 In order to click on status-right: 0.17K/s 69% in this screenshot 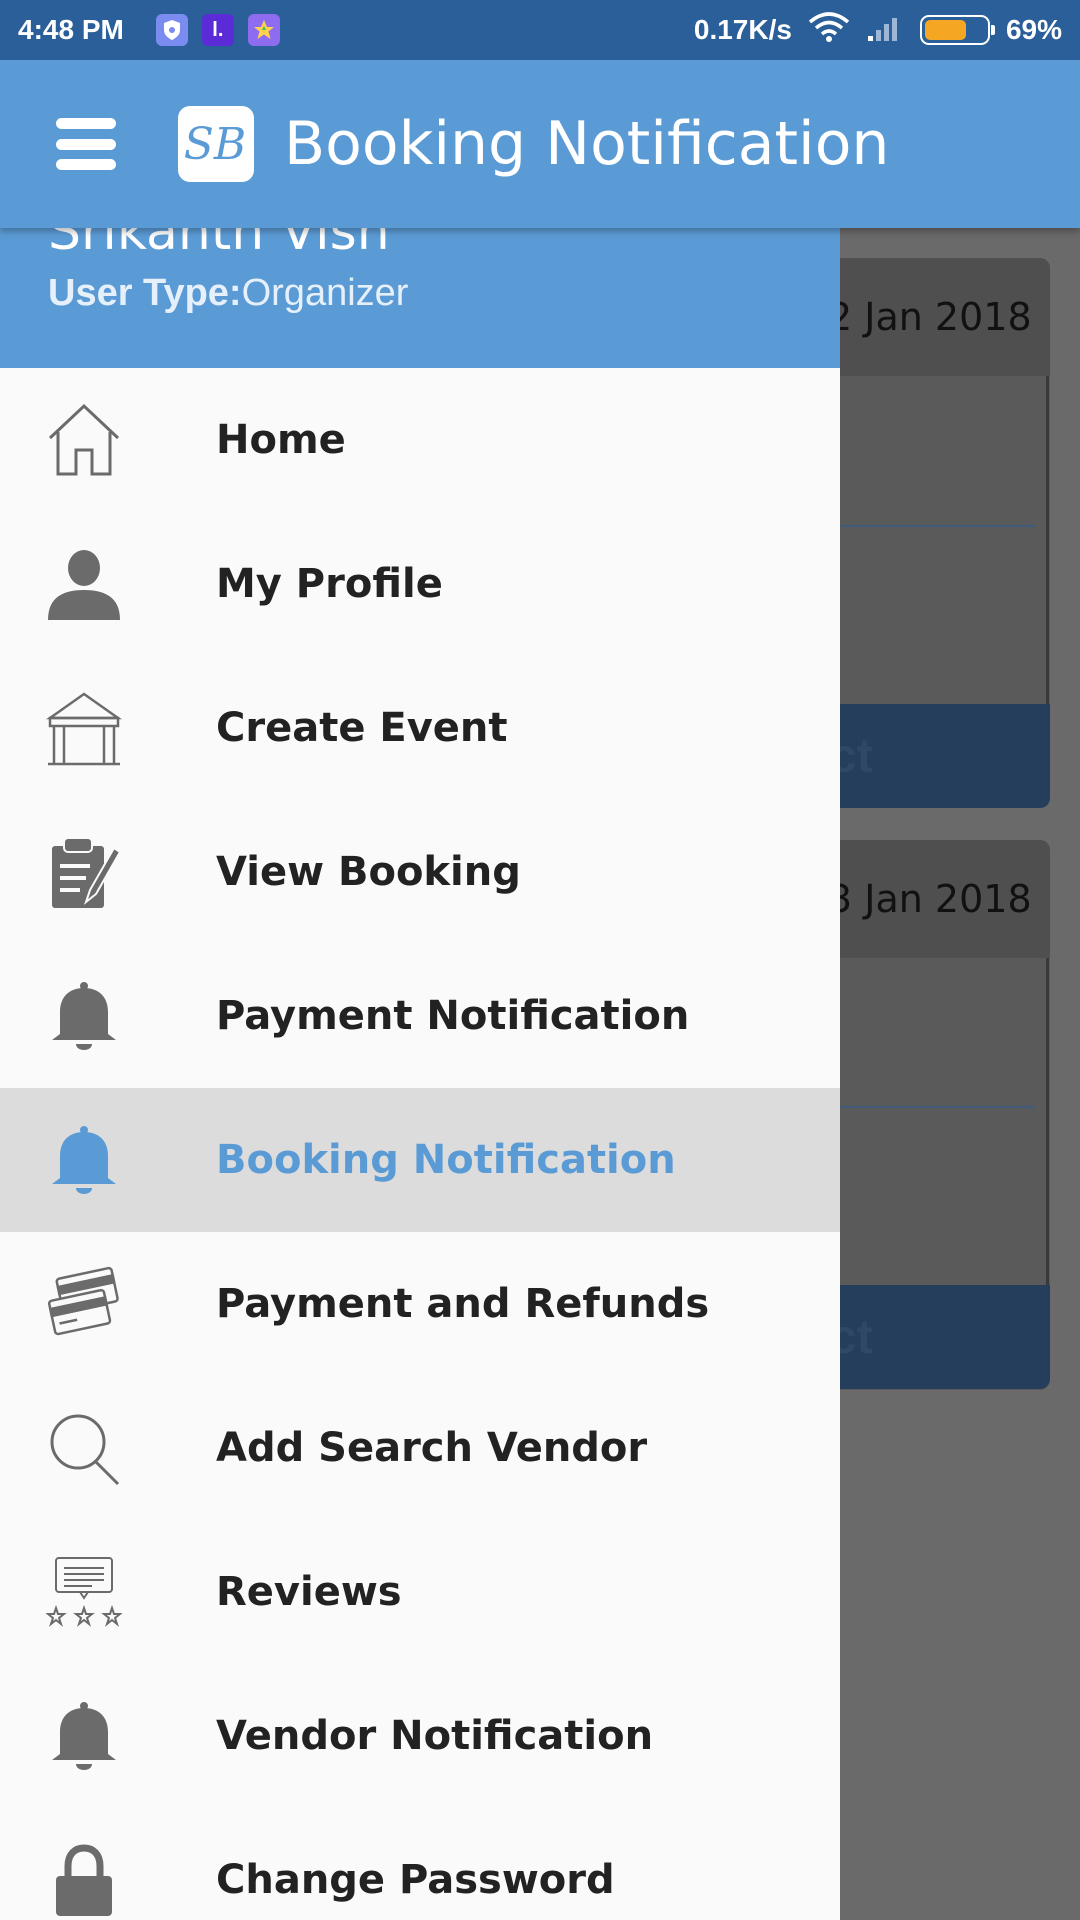, I will do `click(877, 30)`.